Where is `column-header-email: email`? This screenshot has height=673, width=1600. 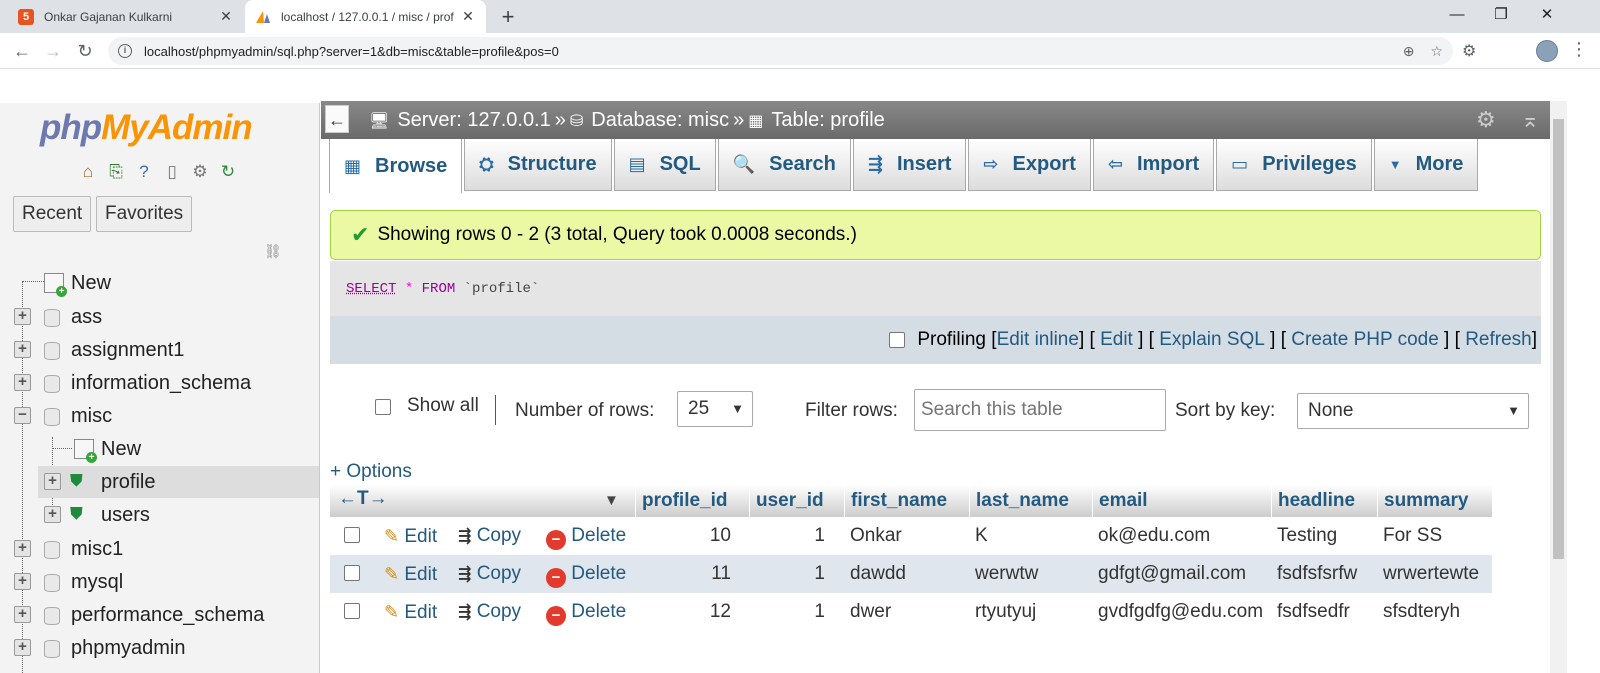 column-header-email: email is located at coordinates (1181, 501).